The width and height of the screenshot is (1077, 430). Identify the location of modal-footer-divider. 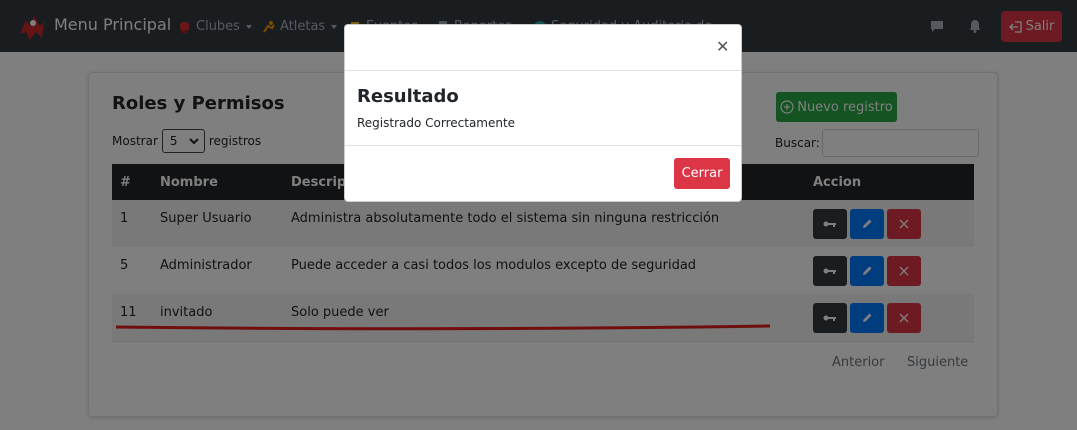
(543, 145).